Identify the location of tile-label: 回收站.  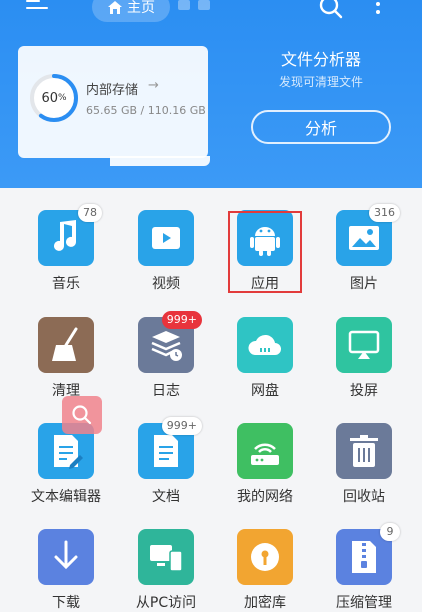
(364, 497).